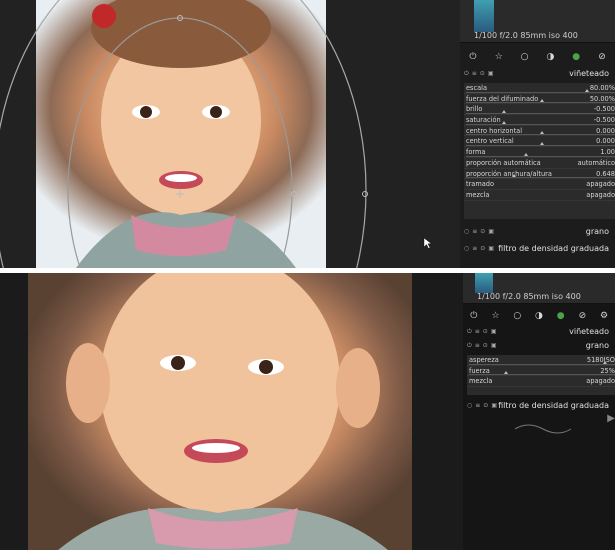 This screenshot has height=550, width=615. I want to click on module-group-bar: ⏻ ☆ ○ ◑ ● ⊘, so click(537, 57).